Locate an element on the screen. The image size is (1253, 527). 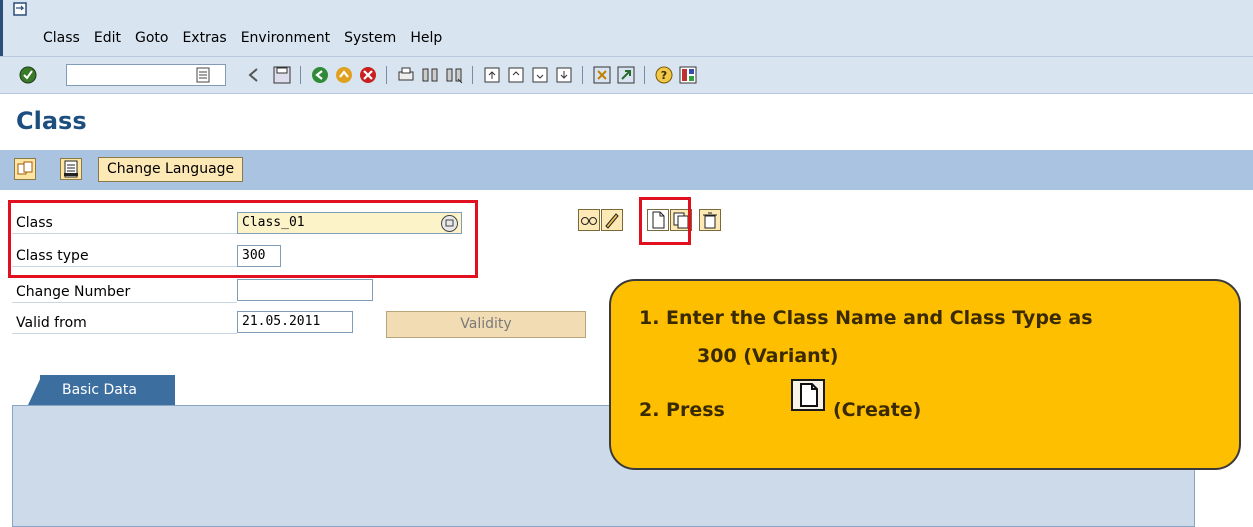
shortcut-icon is located at coordinates (626, 75).